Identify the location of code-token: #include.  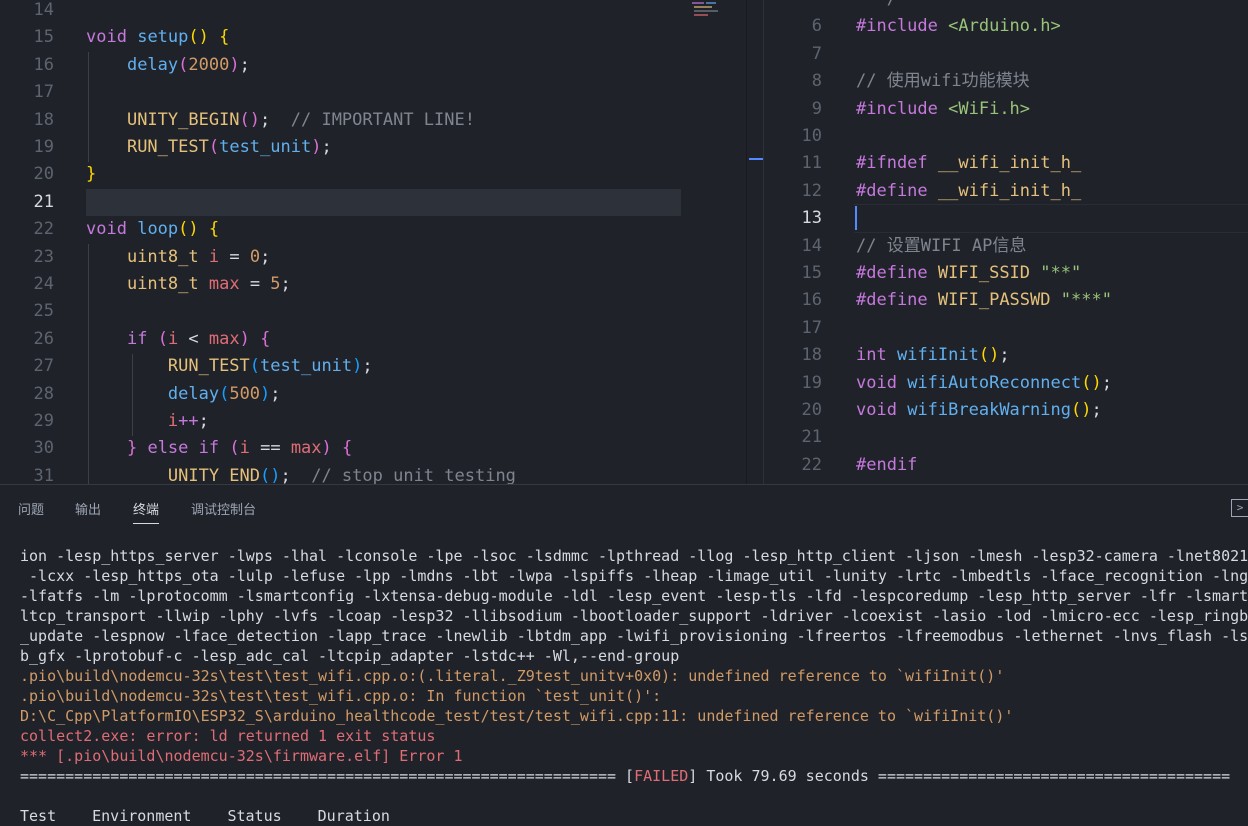
(897, 108).